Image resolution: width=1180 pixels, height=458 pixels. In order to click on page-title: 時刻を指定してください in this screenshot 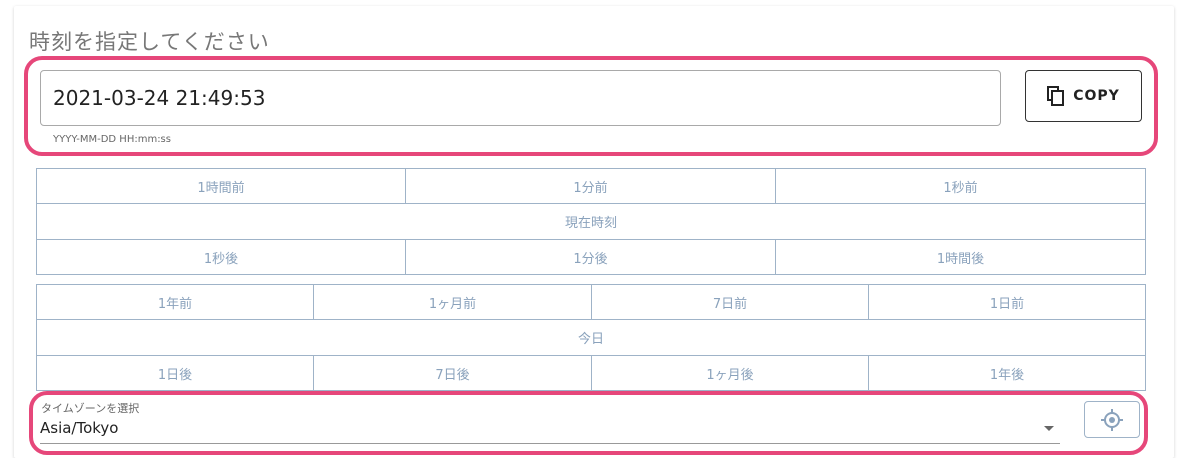, I will do `click(149, 42)`.